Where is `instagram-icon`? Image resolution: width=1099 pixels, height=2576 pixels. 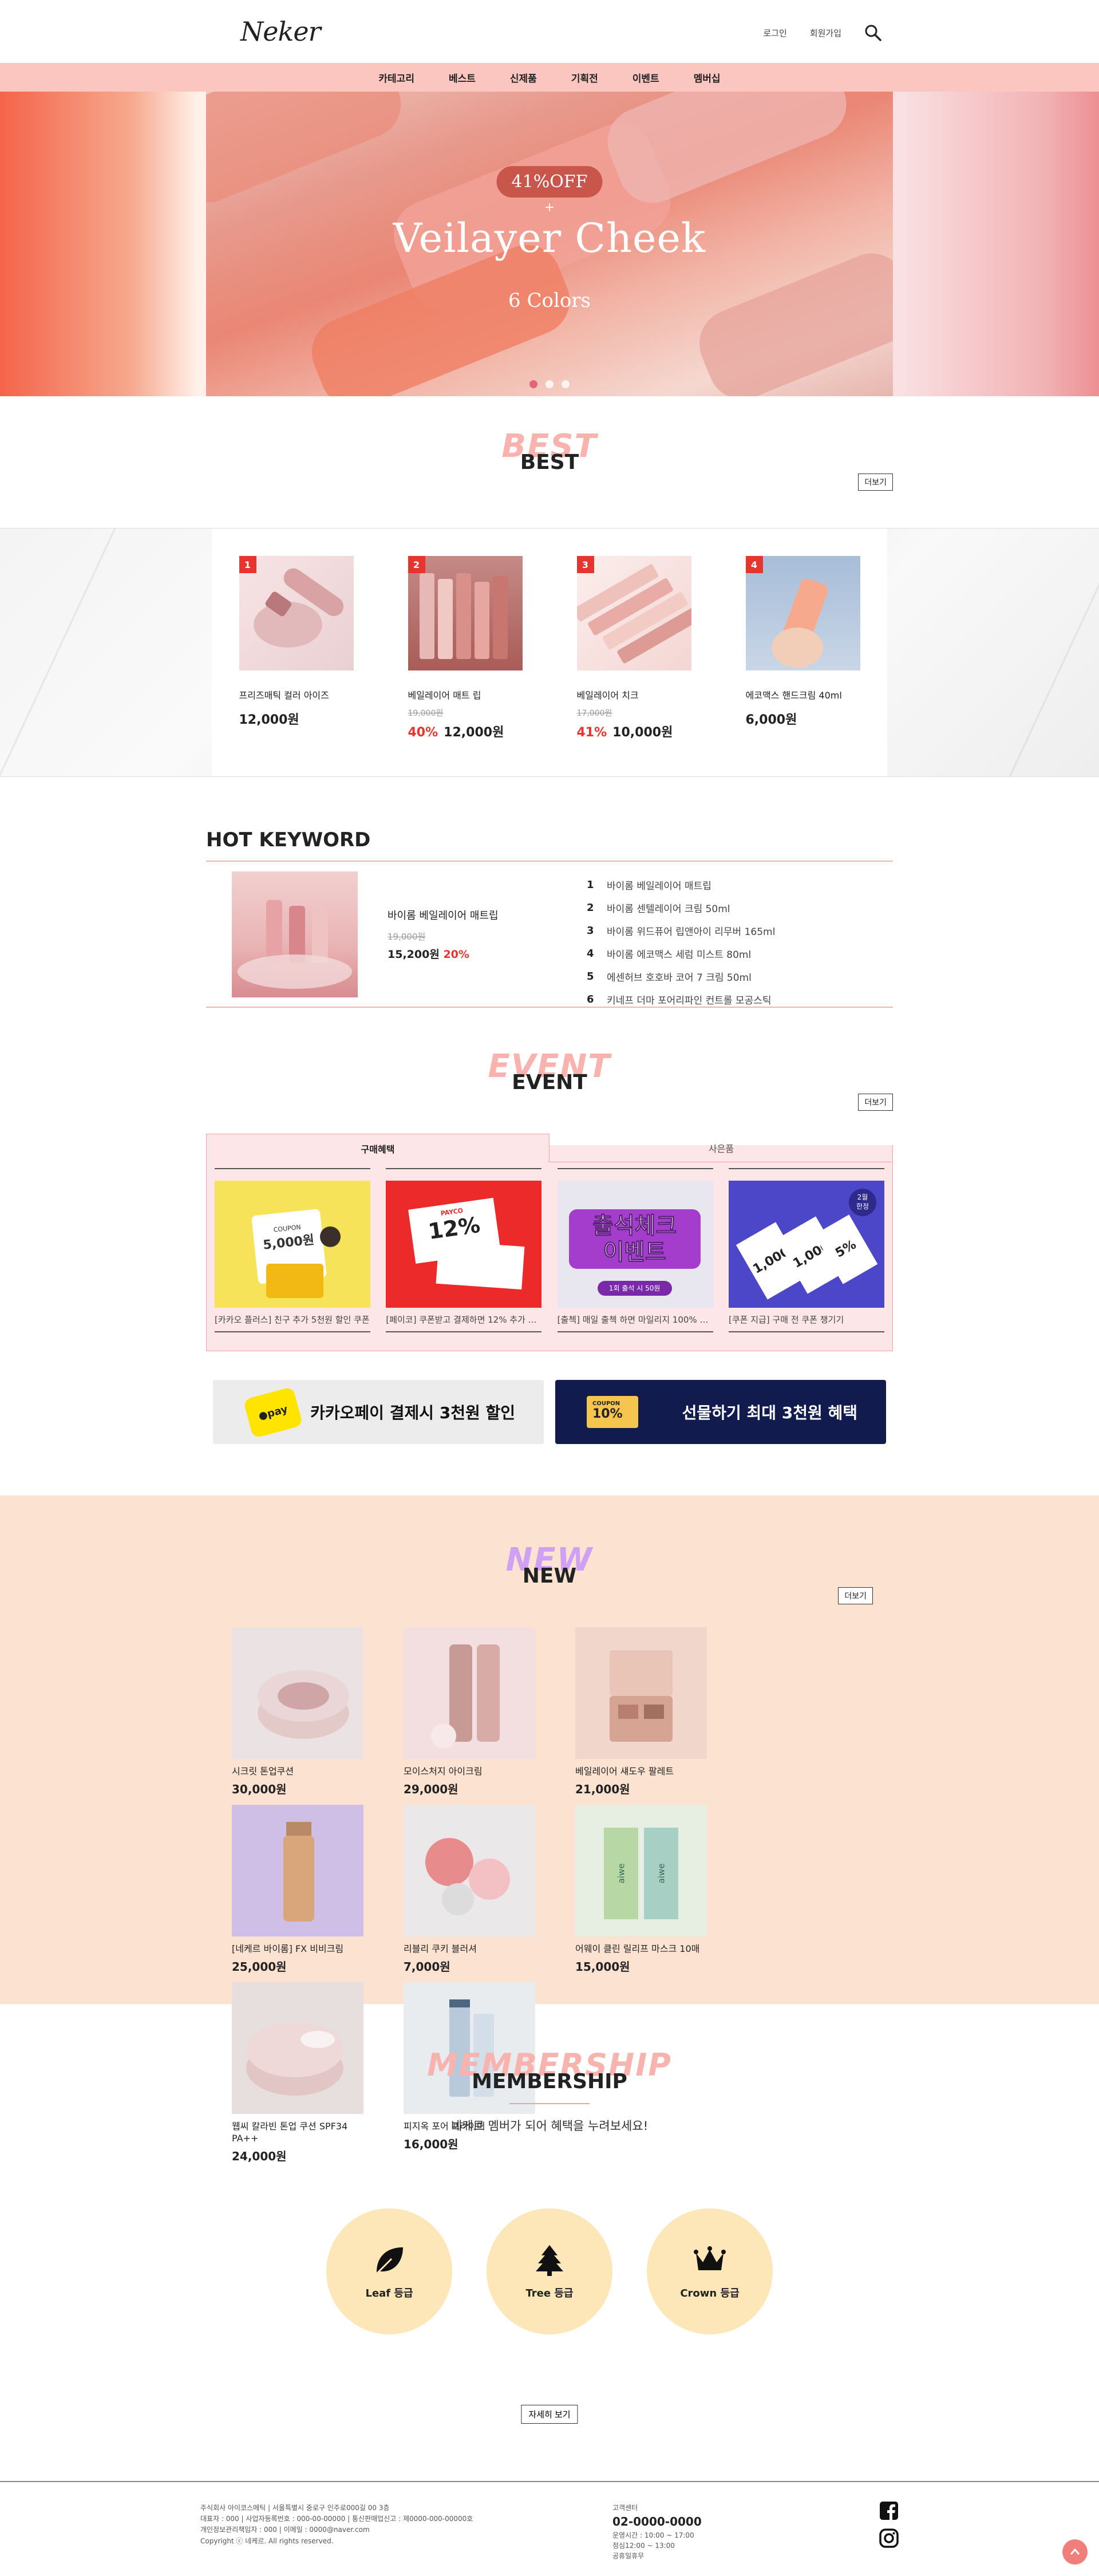
instagram-icon is located at coordinates (889, 2538).